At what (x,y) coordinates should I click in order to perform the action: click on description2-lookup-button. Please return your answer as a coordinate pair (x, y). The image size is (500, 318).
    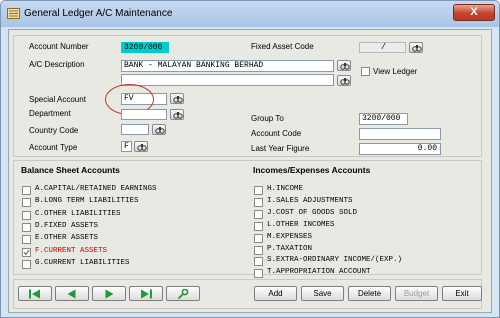
    Looking at the image, I should click on (344, 80).